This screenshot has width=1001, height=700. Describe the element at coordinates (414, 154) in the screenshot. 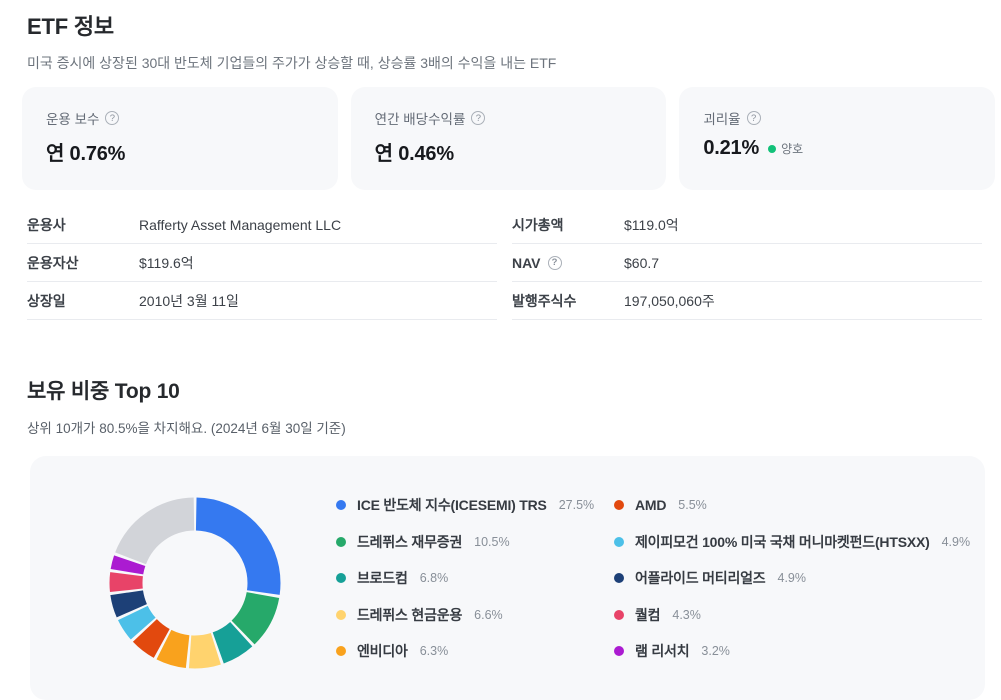

I see `stat-value: 연 0.46%` at that location.